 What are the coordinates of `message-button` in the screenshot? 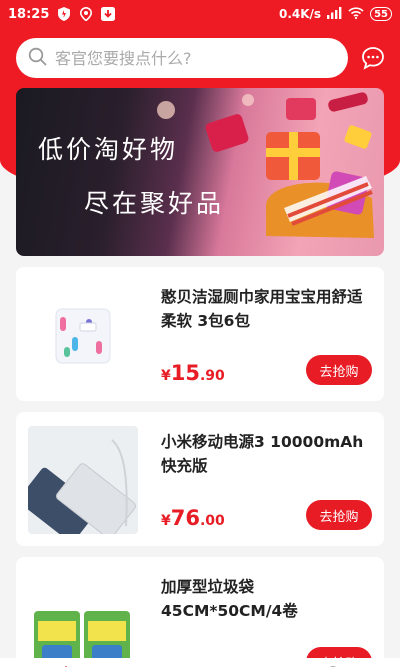 It's located at (373, 58).